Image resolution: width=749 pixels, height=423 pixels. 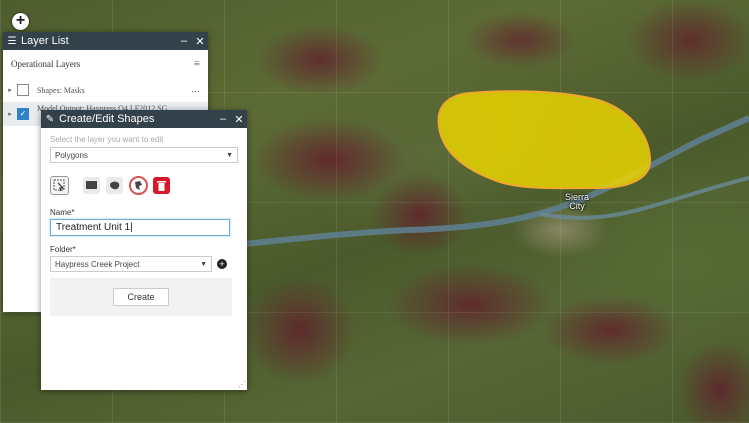 I want to click on select-tool-button, so click(x=59, y=185).